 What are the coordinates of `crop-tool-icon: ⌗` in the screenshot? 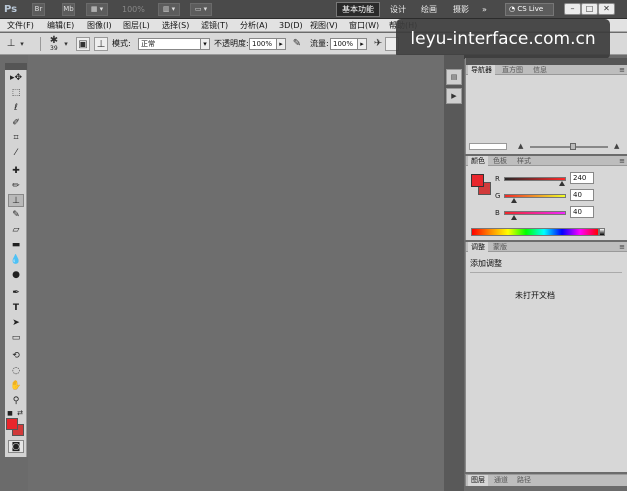 It's located at (16, 138).